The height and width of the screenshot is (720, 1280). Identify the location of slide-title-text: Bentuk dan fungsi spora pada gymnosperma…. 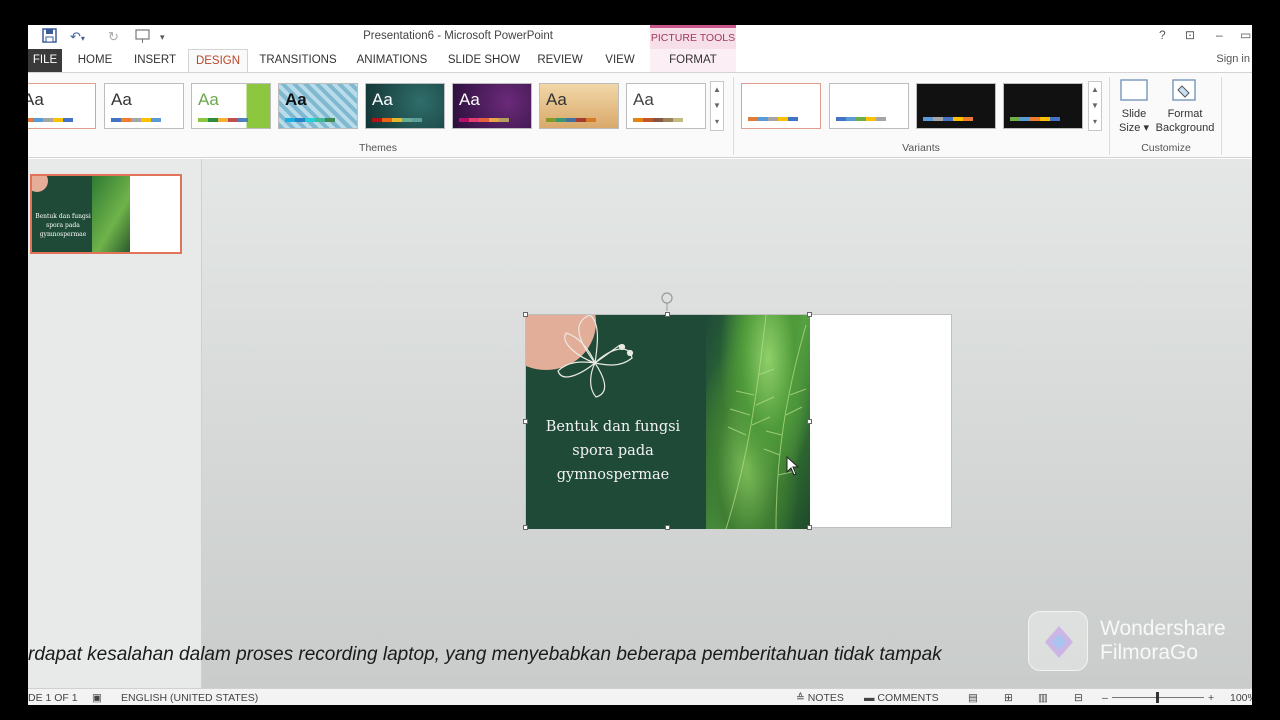
(613, 451).